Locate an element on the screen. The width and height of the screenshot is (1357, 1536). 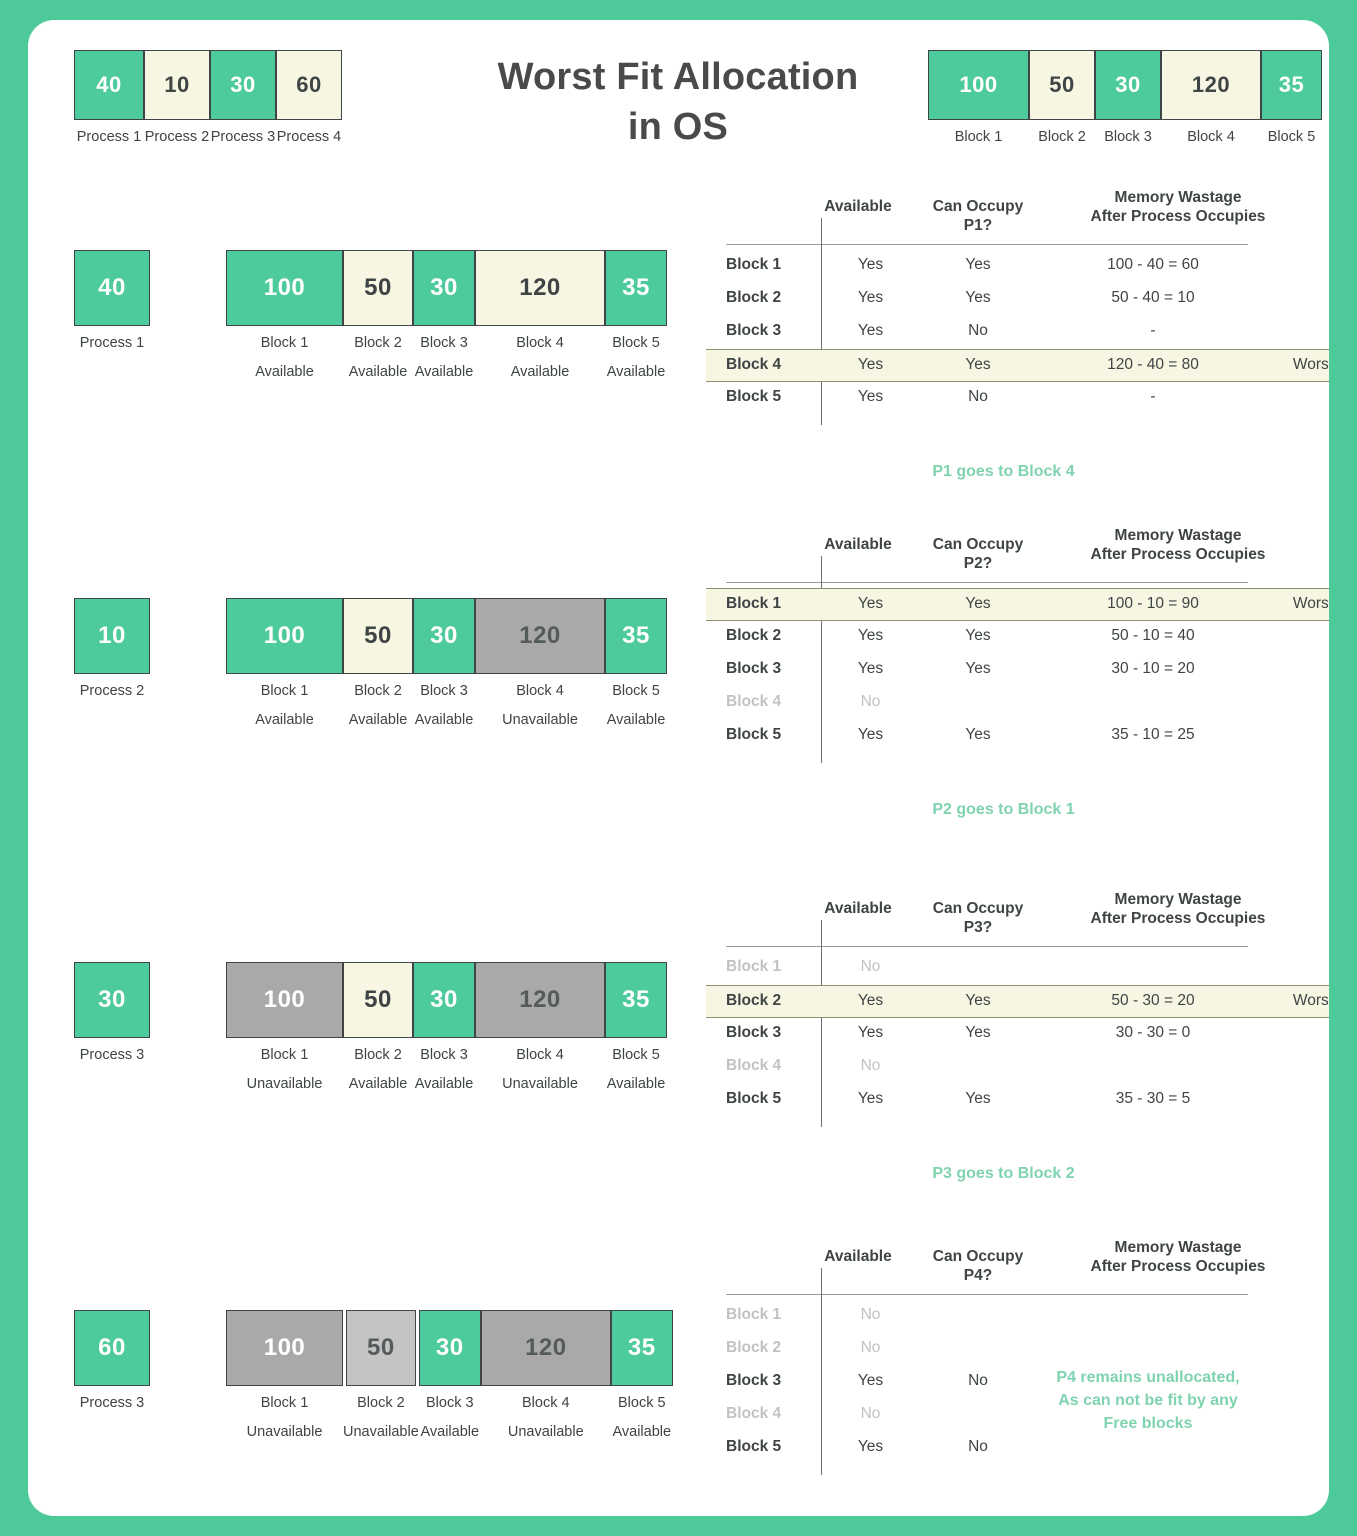
process-box: 40 Process 1 is located at coordinates (112, 300).